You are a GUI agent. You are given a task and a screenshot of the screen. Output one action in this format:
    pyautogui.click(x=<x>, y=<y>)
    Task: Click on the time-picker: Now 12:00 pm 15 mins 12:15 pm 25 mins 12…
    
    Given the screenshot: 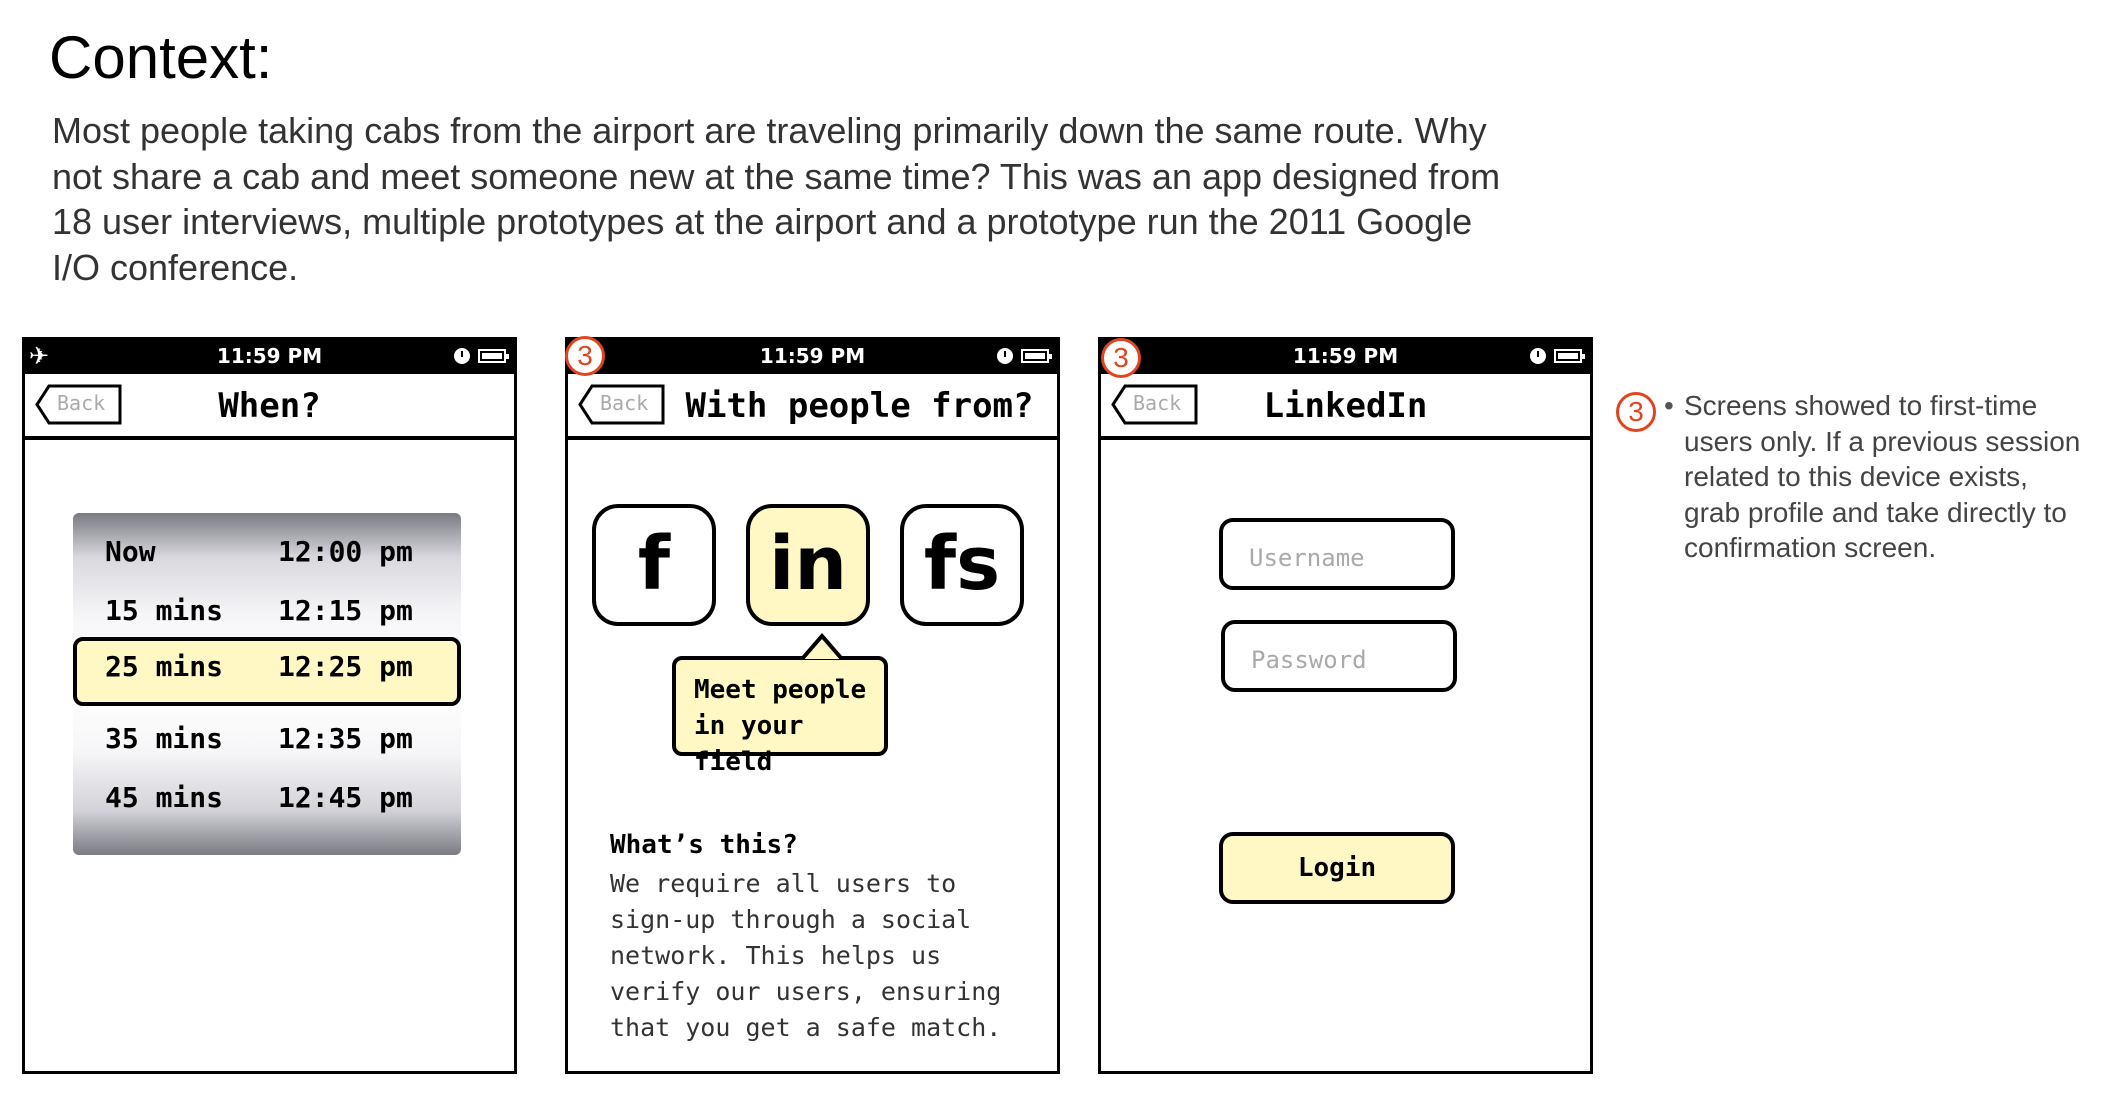 What is the action you would take?
    pyautogui.click(x=267, y=684)
    